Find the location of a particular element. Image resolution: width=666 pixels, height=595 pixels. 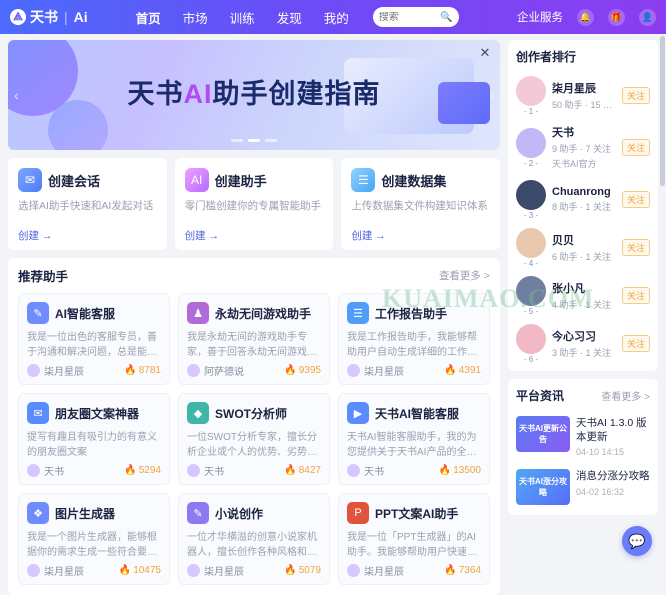

assistant-footer: 天书🔥13500 is located at coordinates (414, 470).